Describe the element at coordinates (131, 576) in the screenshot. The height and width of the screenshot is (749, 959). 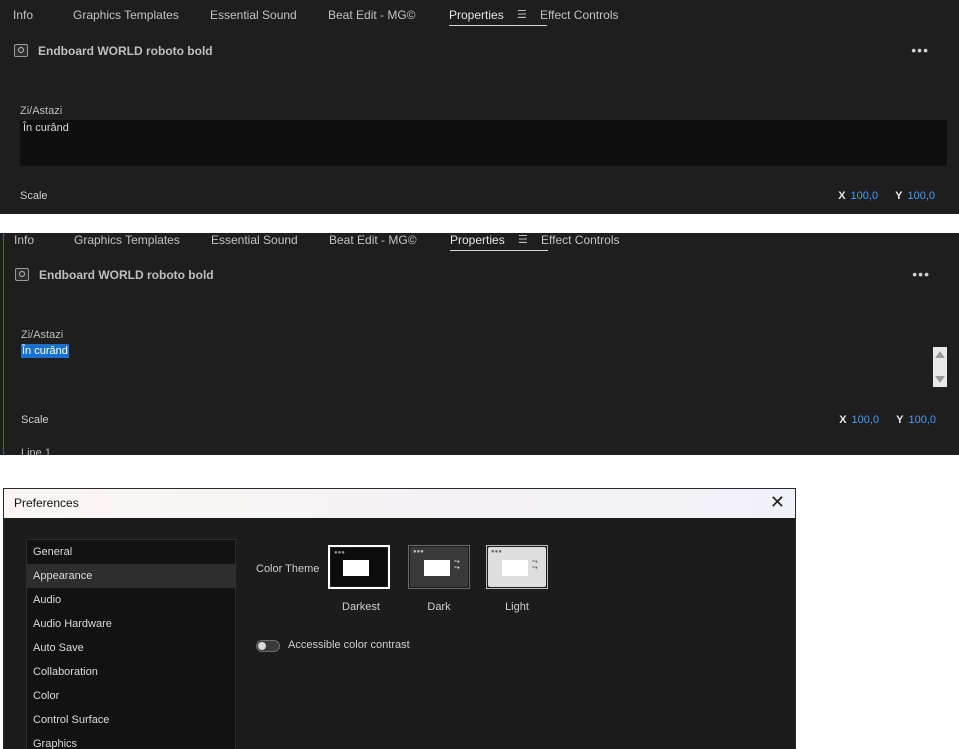
I see `sidebar-item-appearance: Appearance` at that location.